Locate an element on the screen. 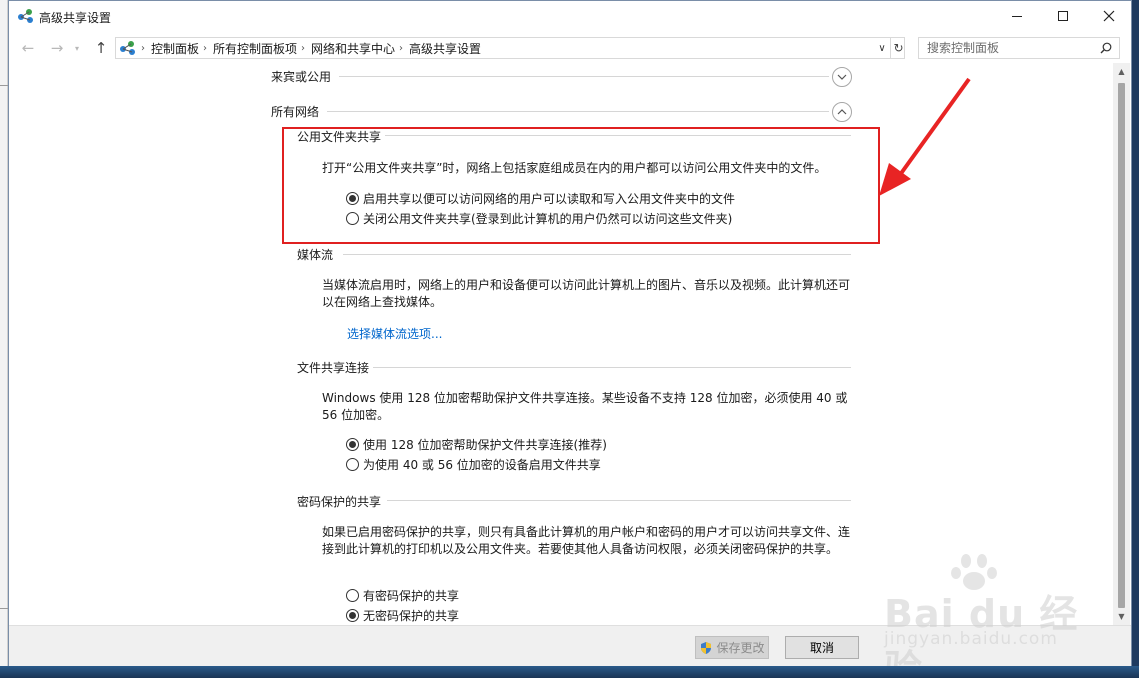  minimize-icon is located at coordinates (1017, 16).